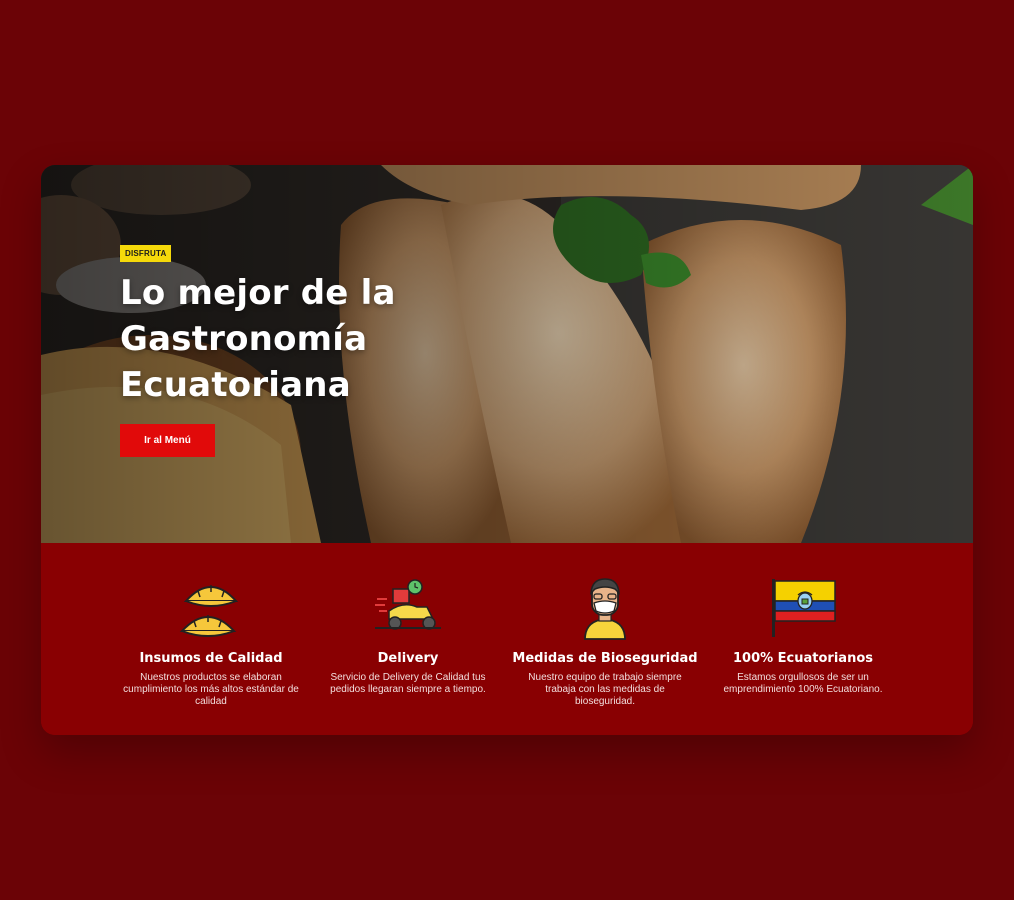 Image resolution: width=1014 pixels, height=900 pixels. What do you see at coordinates (167, 440) in the screenshot?
I see `menu-button: Ir al Menú` at bounding box center [167, 440].